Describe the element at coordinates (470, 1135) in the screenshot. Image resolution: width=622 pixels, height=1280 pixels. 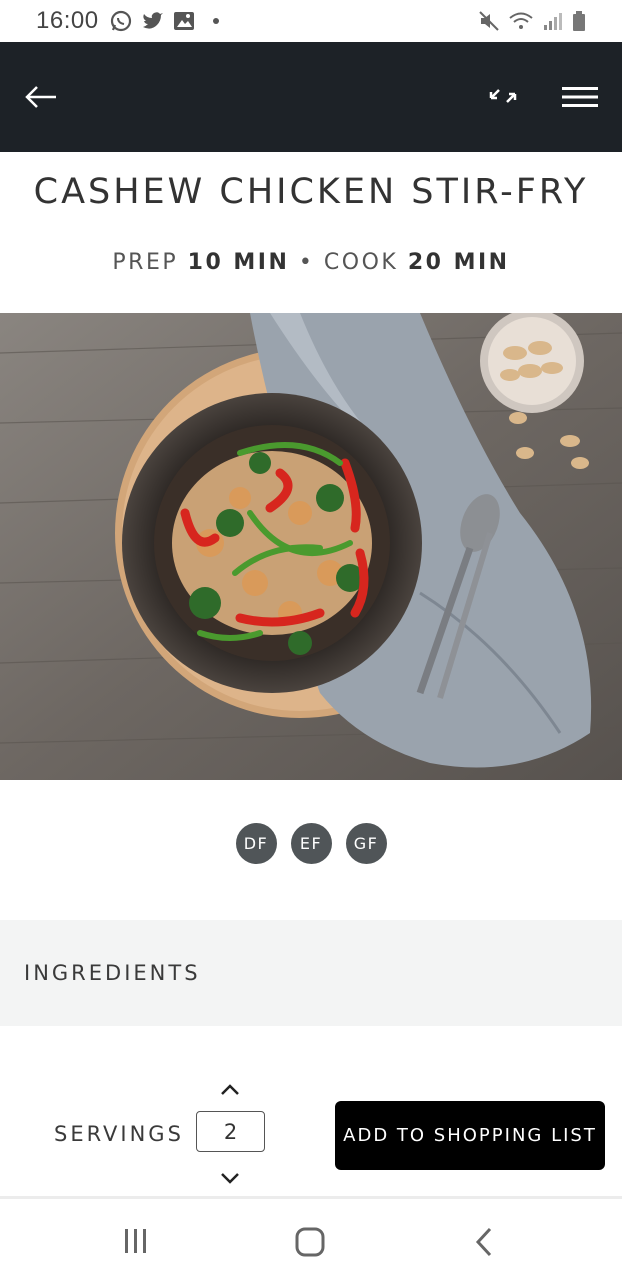
I see `add-to-shopping-list-button: ADD TO SHOPPING LIST` at that location.